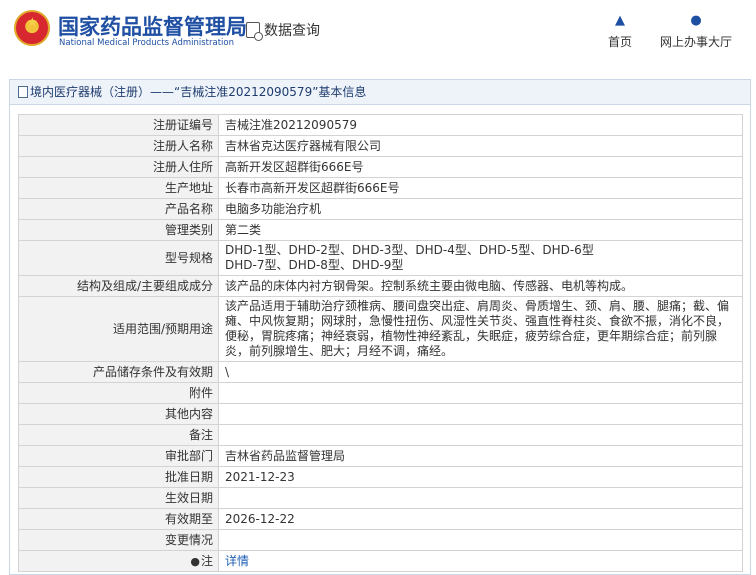 The image size is (756, 575). I want to click on field-label: 生效日期, so click(118, 498).